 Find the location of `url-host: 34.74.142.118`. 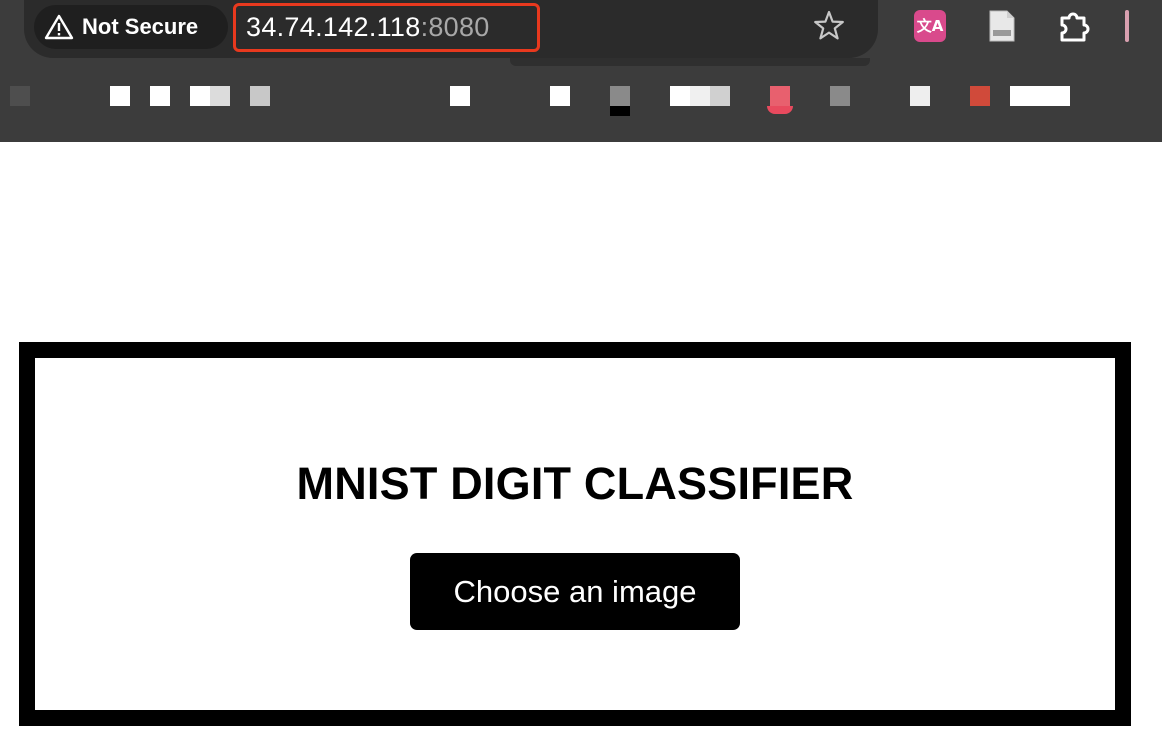

url-host: 34.74.142.118 is located at coordinates (333, 27).